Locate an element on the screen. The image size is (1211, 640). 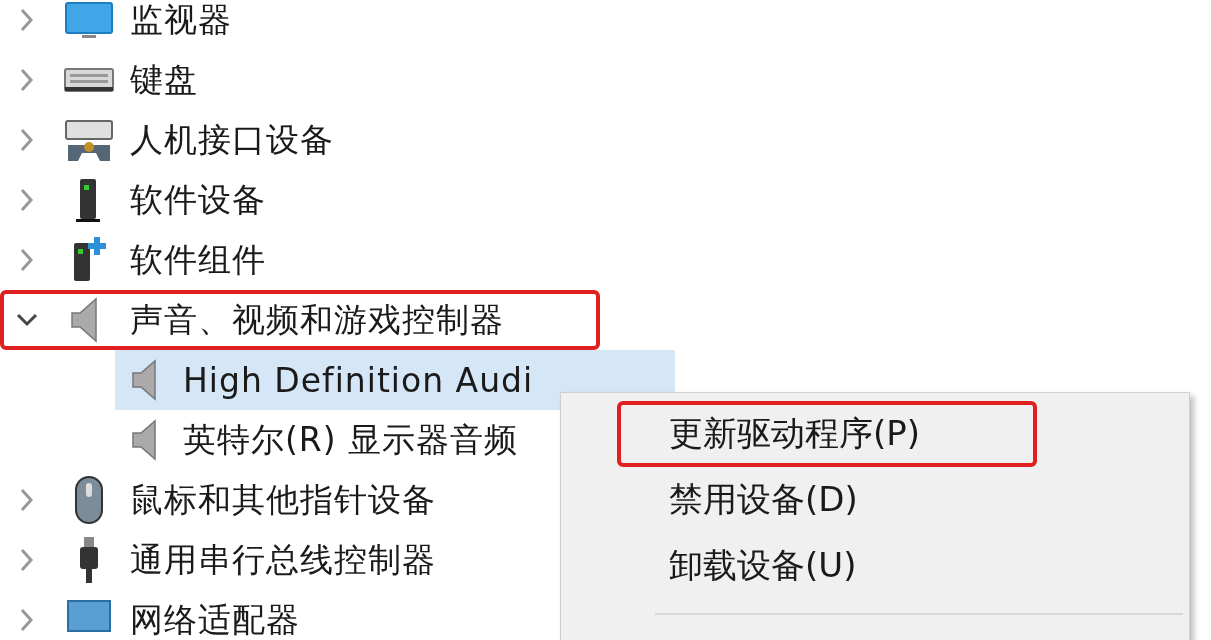
tree-item-label: 英特尔(R) 显示器音频 is located at coordinates (351, 439).